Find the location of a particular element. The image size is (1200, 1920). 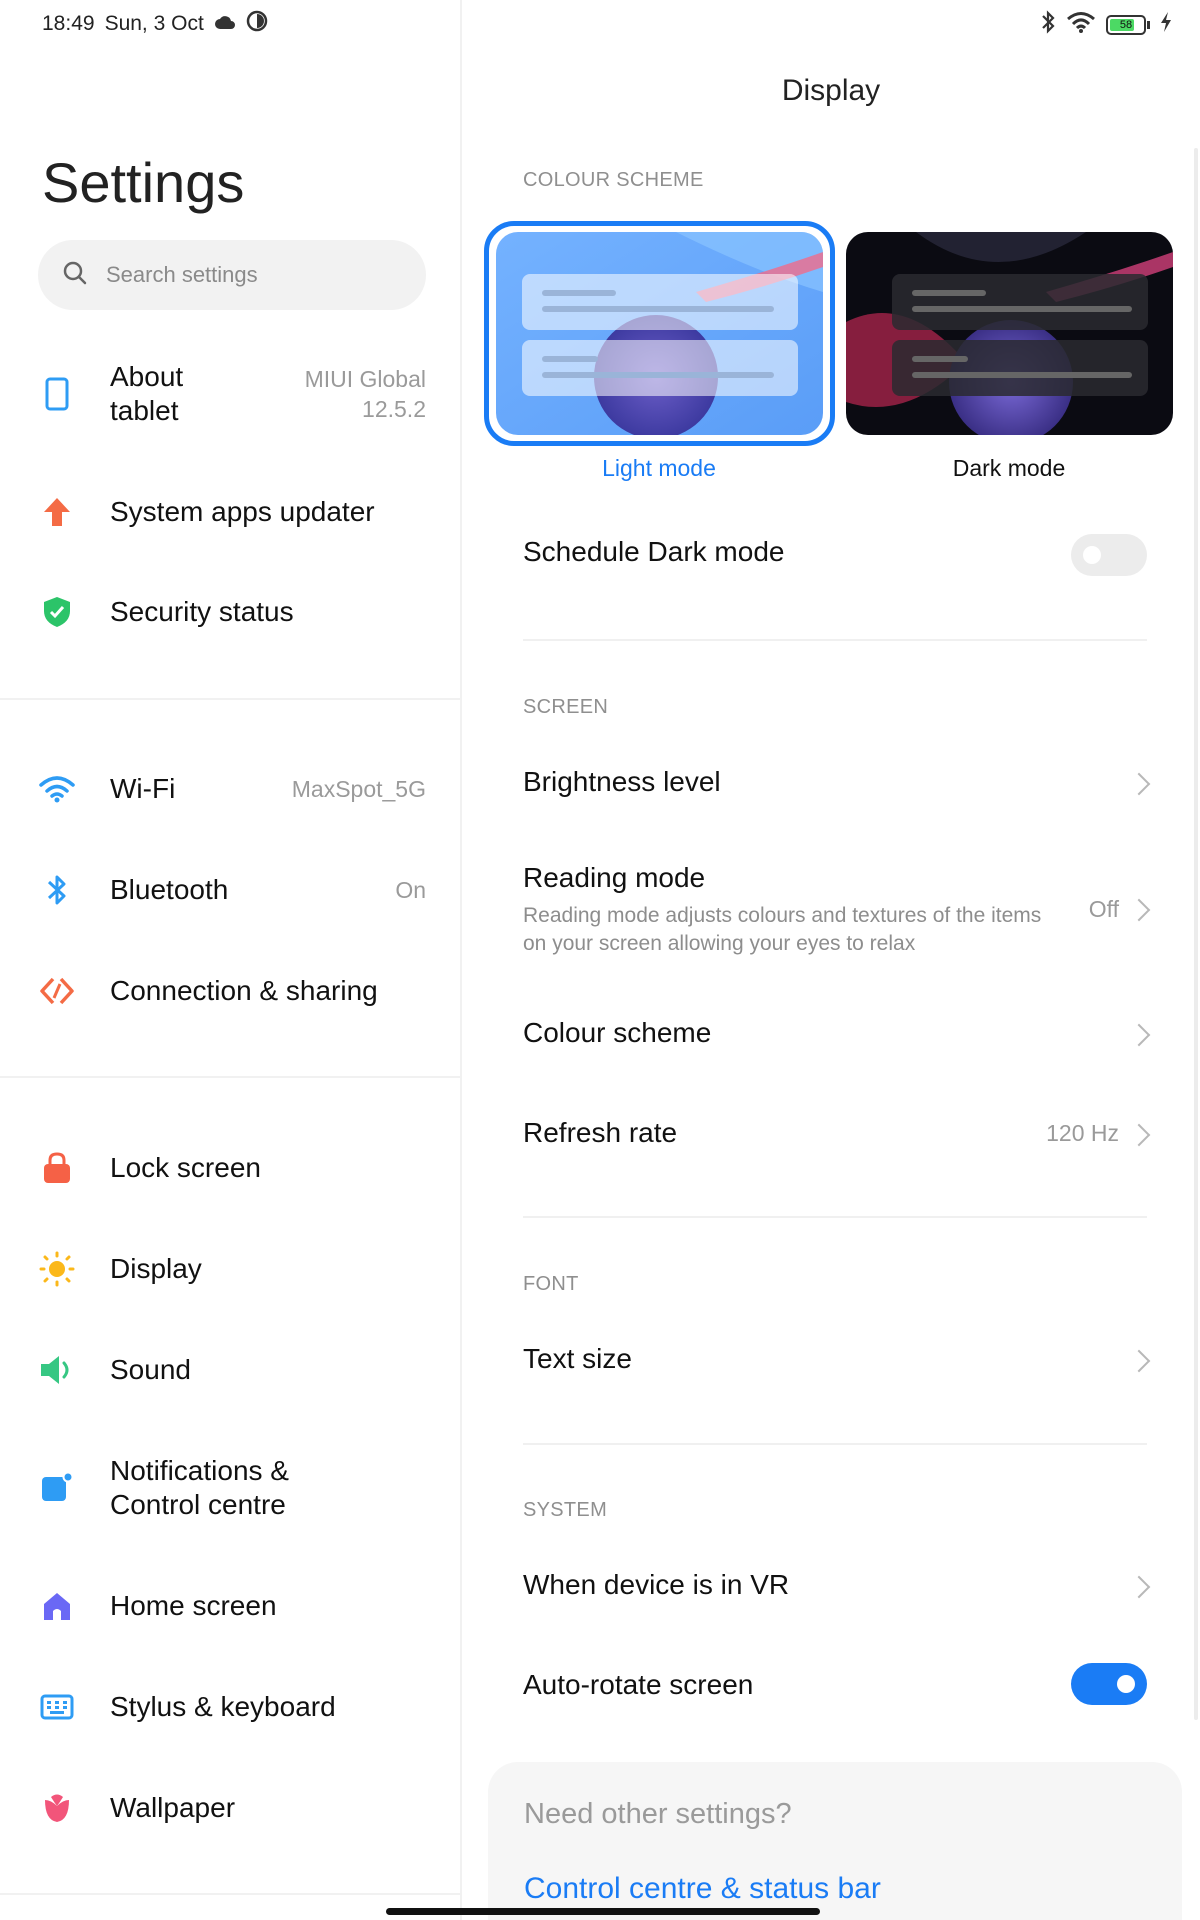

sidebar-item-label: Wallpaper is located at coordinates (173, 1807).